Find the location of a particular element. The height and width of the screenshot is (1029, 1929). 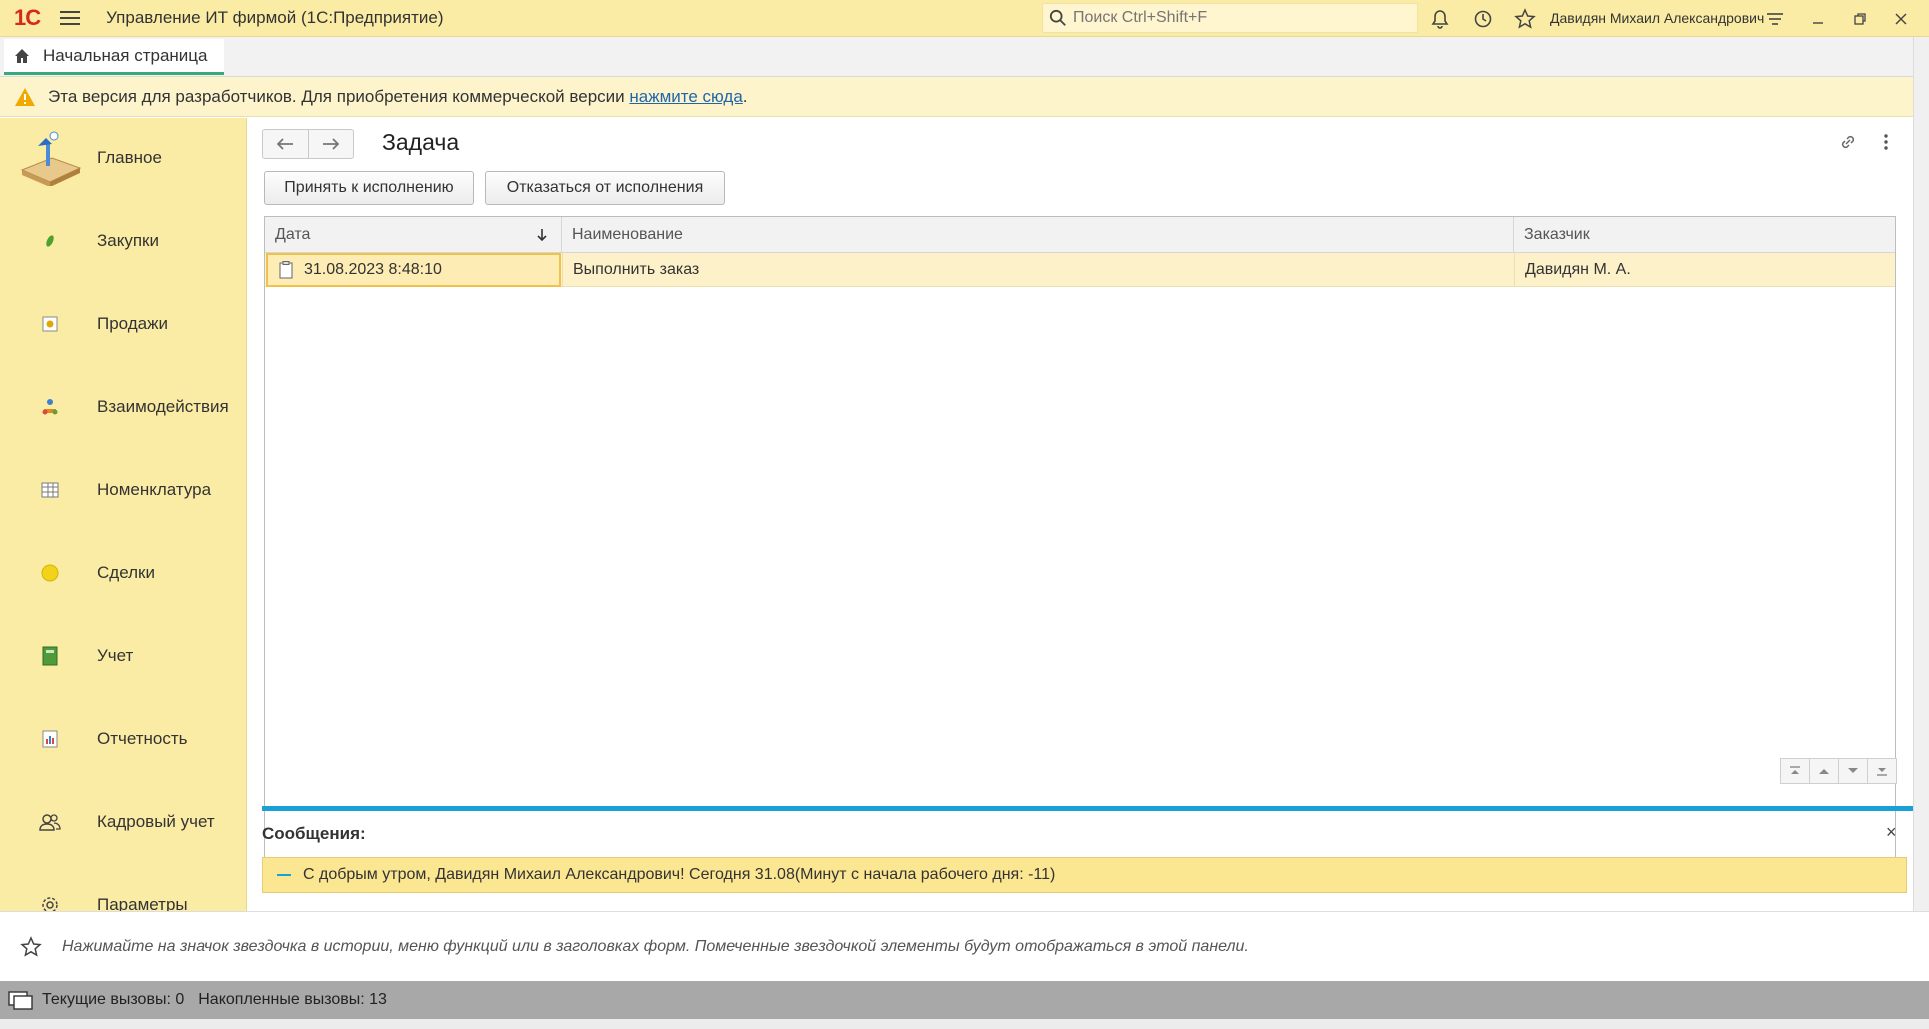

tab-strip: Начальная страница is located at coordinates (964, 57).